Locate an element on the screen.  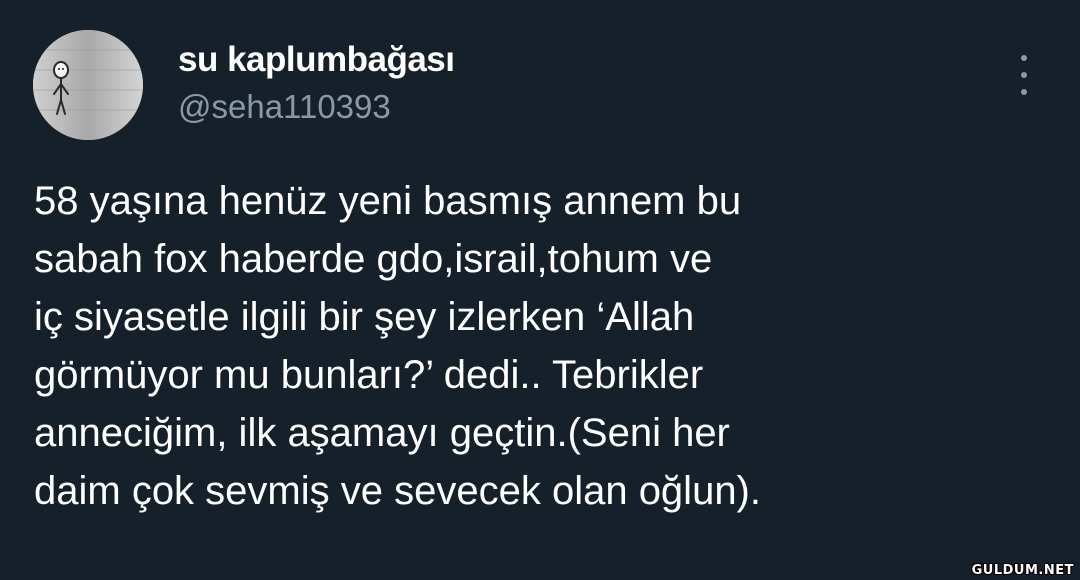
avatar is located at coordinates (88, 85).